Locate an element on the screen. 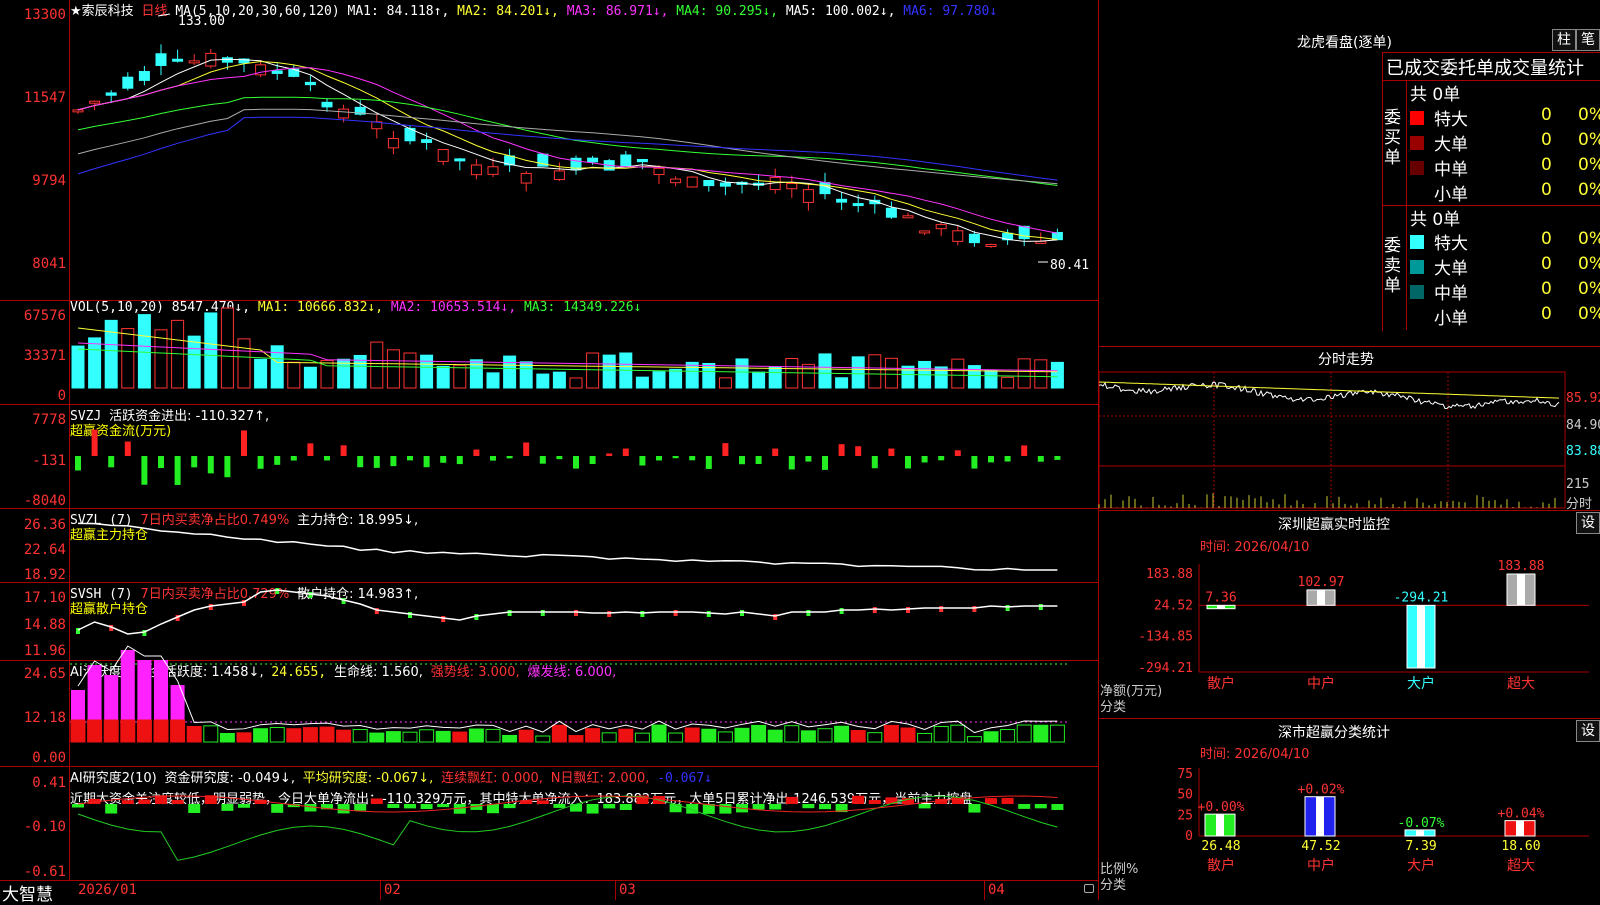 Image resolution: width=1600 pixels, height=905 pixels. brand-logo: 大智慧 is located at coordinates (27, 892).